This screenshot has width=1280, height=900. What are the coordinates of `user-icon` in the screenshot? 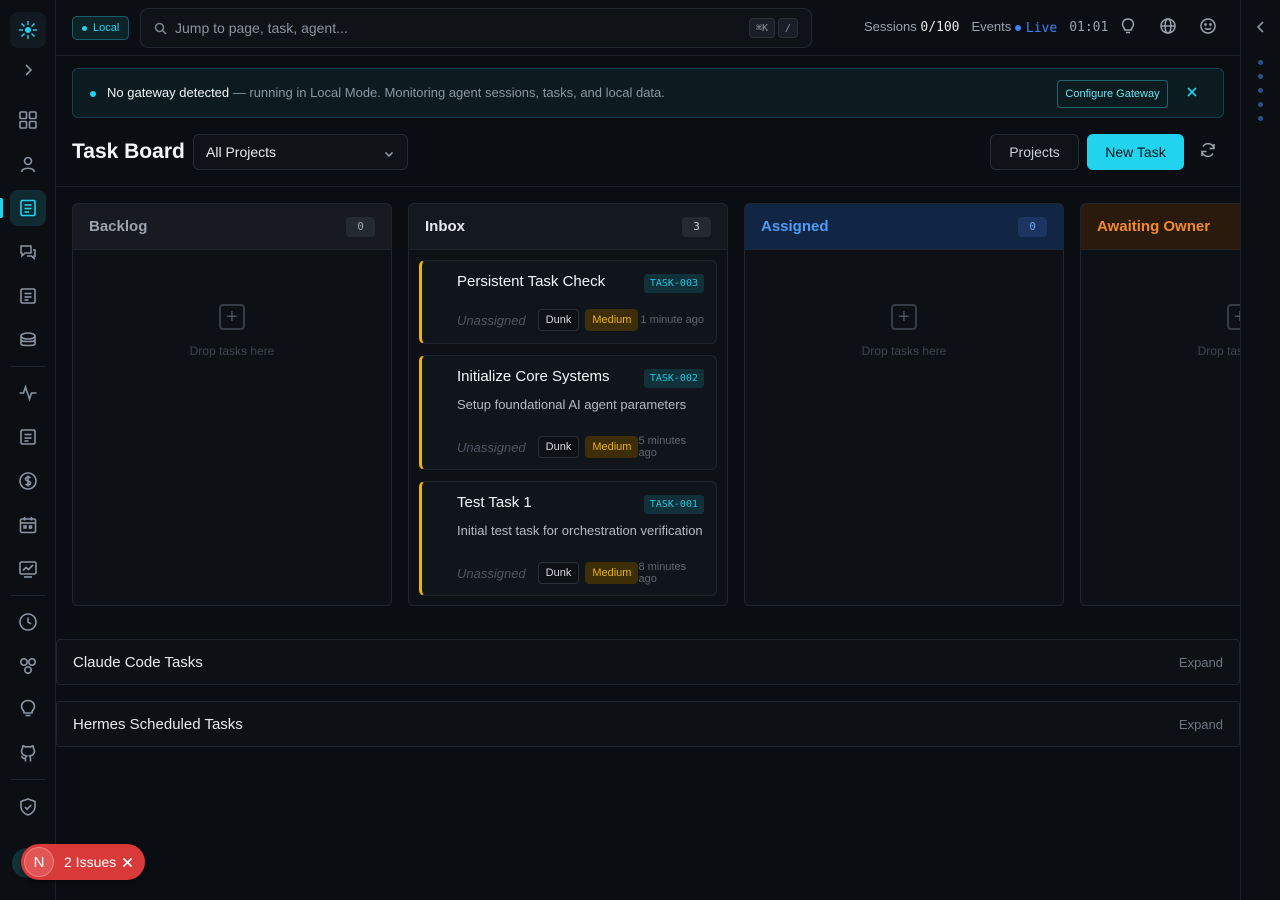 It's located at (28, 164).